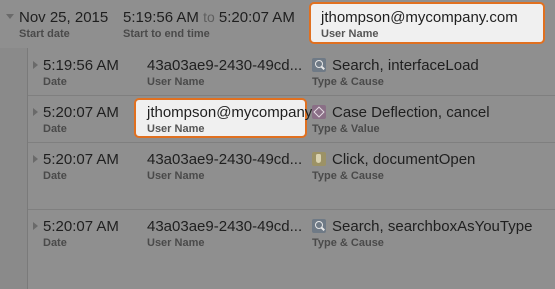 This screenshot has height=289, width=555. I want to click on click-icon, so click(319, 159).